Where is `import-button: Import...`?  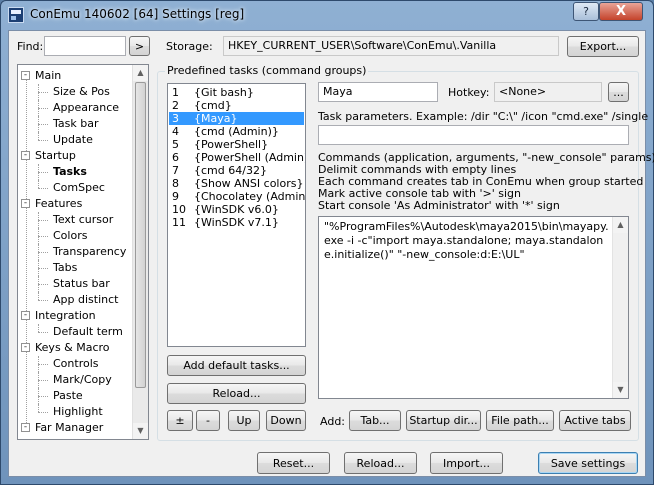 import-button: Import... is located at coordinates (466, 463).